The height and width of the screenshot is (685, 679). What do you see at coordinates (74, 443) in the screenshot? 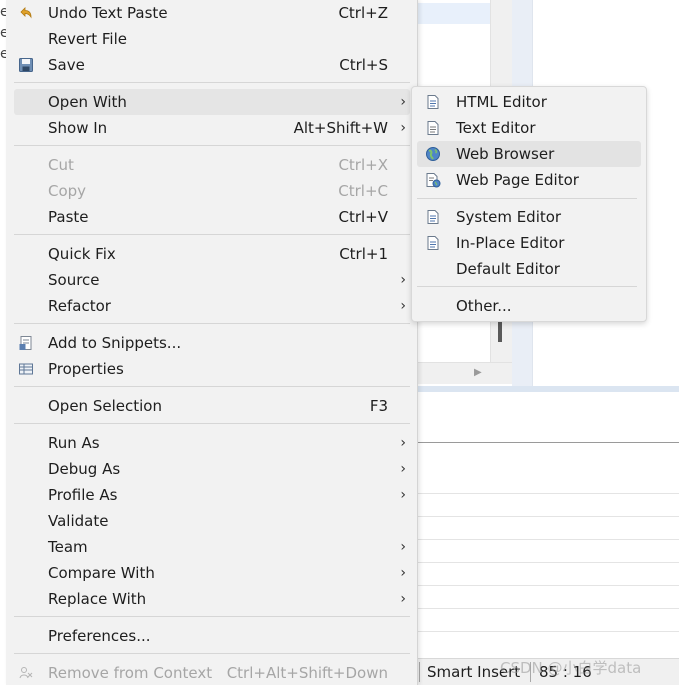
I see `menu-item-label: Run As` at bounding box center [74, 443].